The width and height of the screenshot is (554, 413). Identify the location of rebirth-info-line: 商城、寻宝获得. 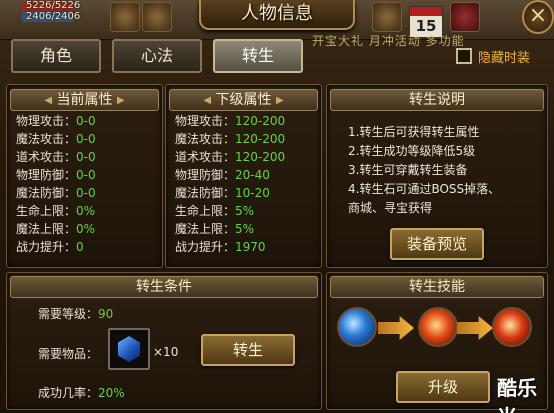
(390, 208).